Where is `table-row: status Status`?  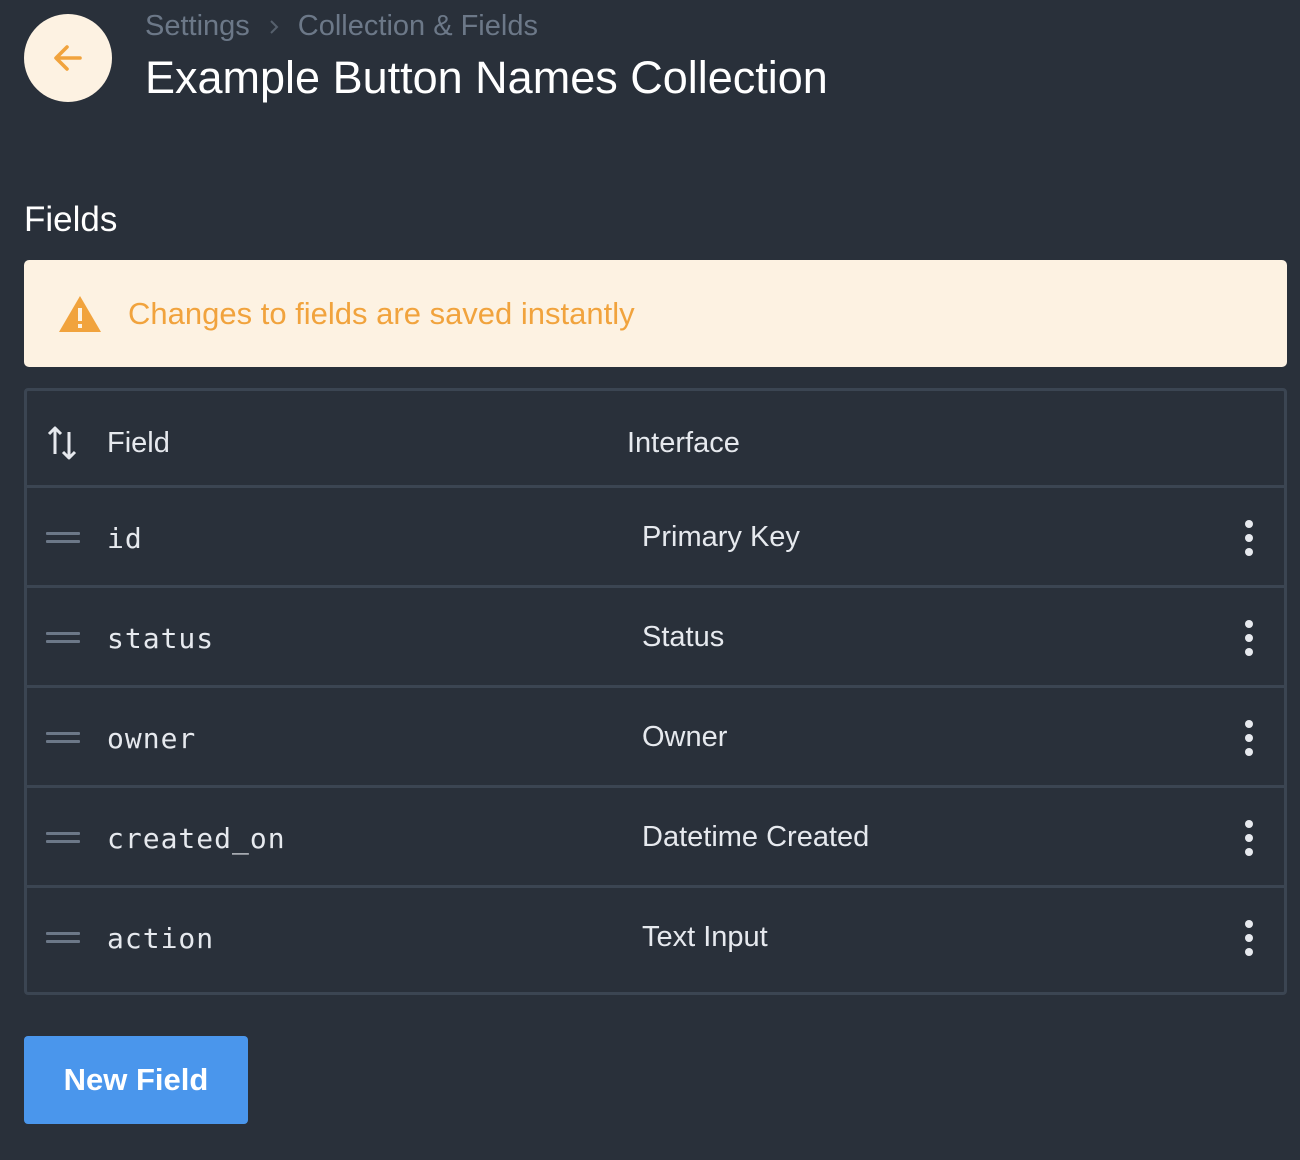 table-row: status Status is located at coordinates (655, 638).